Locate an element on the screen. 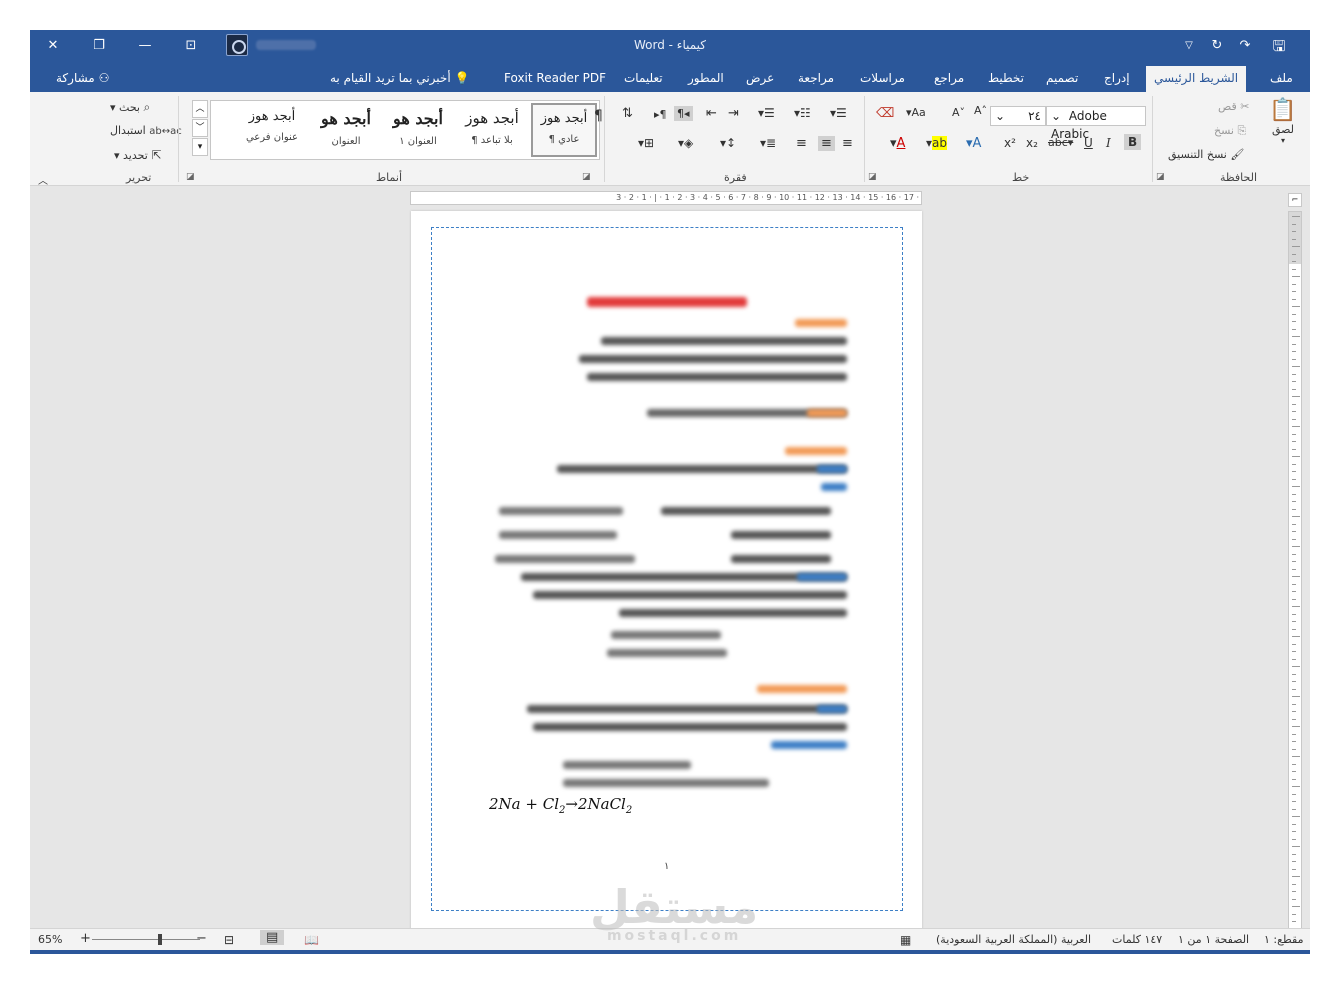  tab-view: عرض is located at coordinates (760, 80).